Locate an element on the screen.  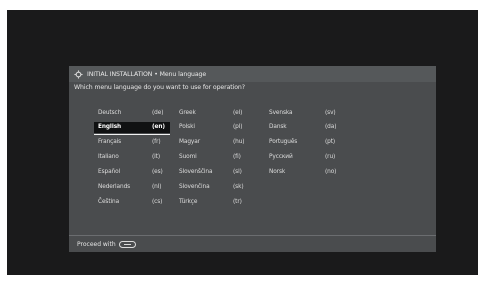
language-option-espanol: Español (es) is located at coordinates (132, 172).